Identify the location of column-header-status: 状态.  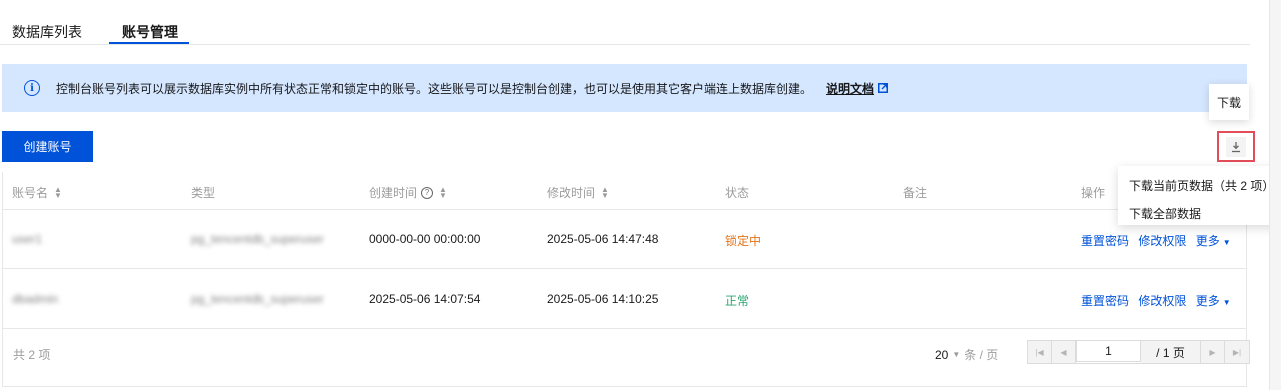
(737, 193).